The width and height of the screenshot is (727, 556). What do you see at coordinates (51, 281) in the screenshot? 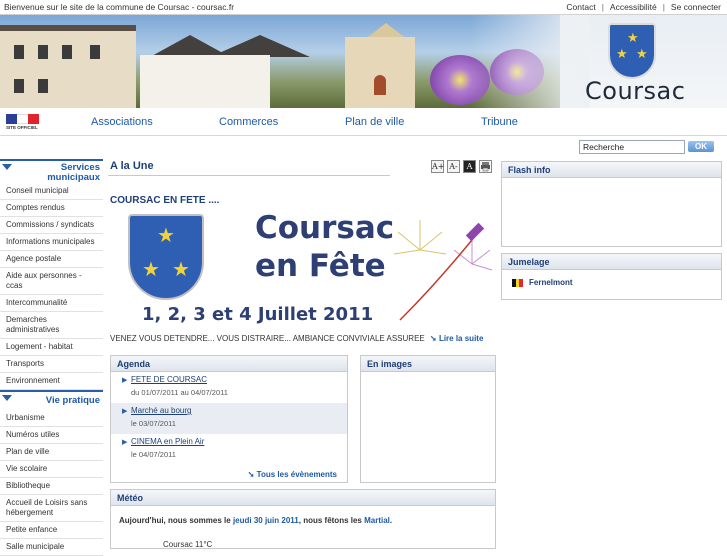
I see `sidebar-item-ccas: Aide aux personnes - ccas` at bounding box center [51, 281].